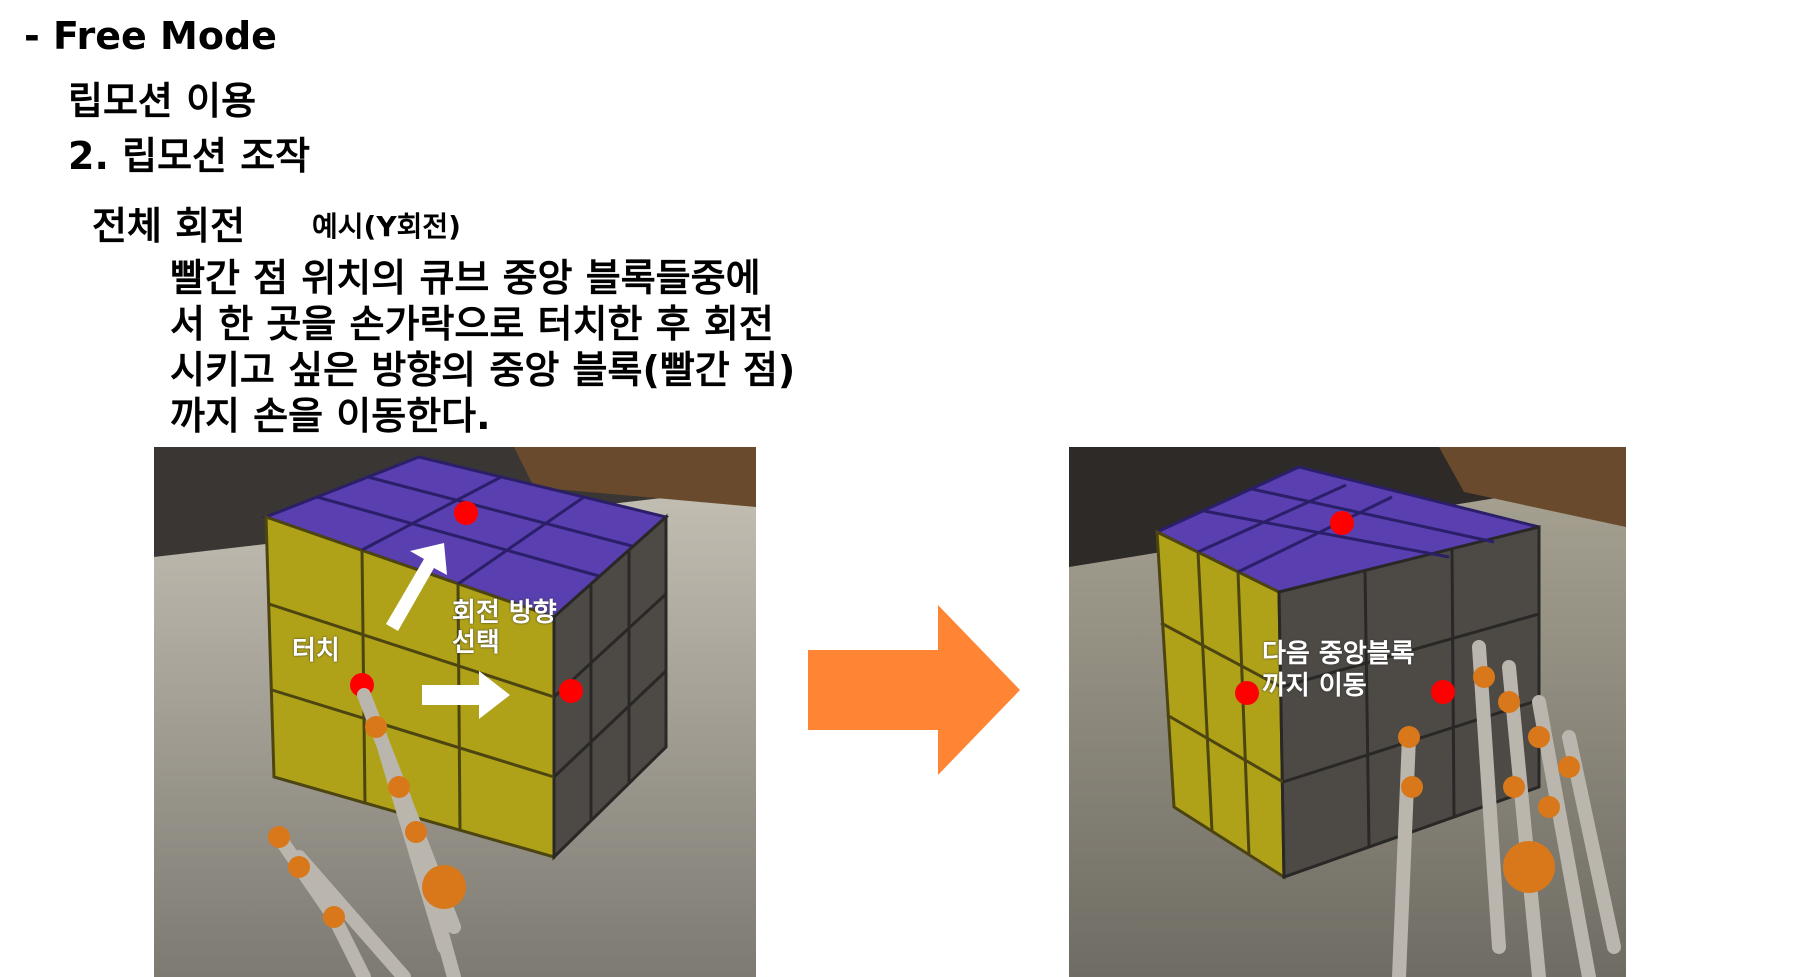 The height and width of the screenshot is (977, 1809). I want to click on next-step-arrow-icon, so click(914, 690).